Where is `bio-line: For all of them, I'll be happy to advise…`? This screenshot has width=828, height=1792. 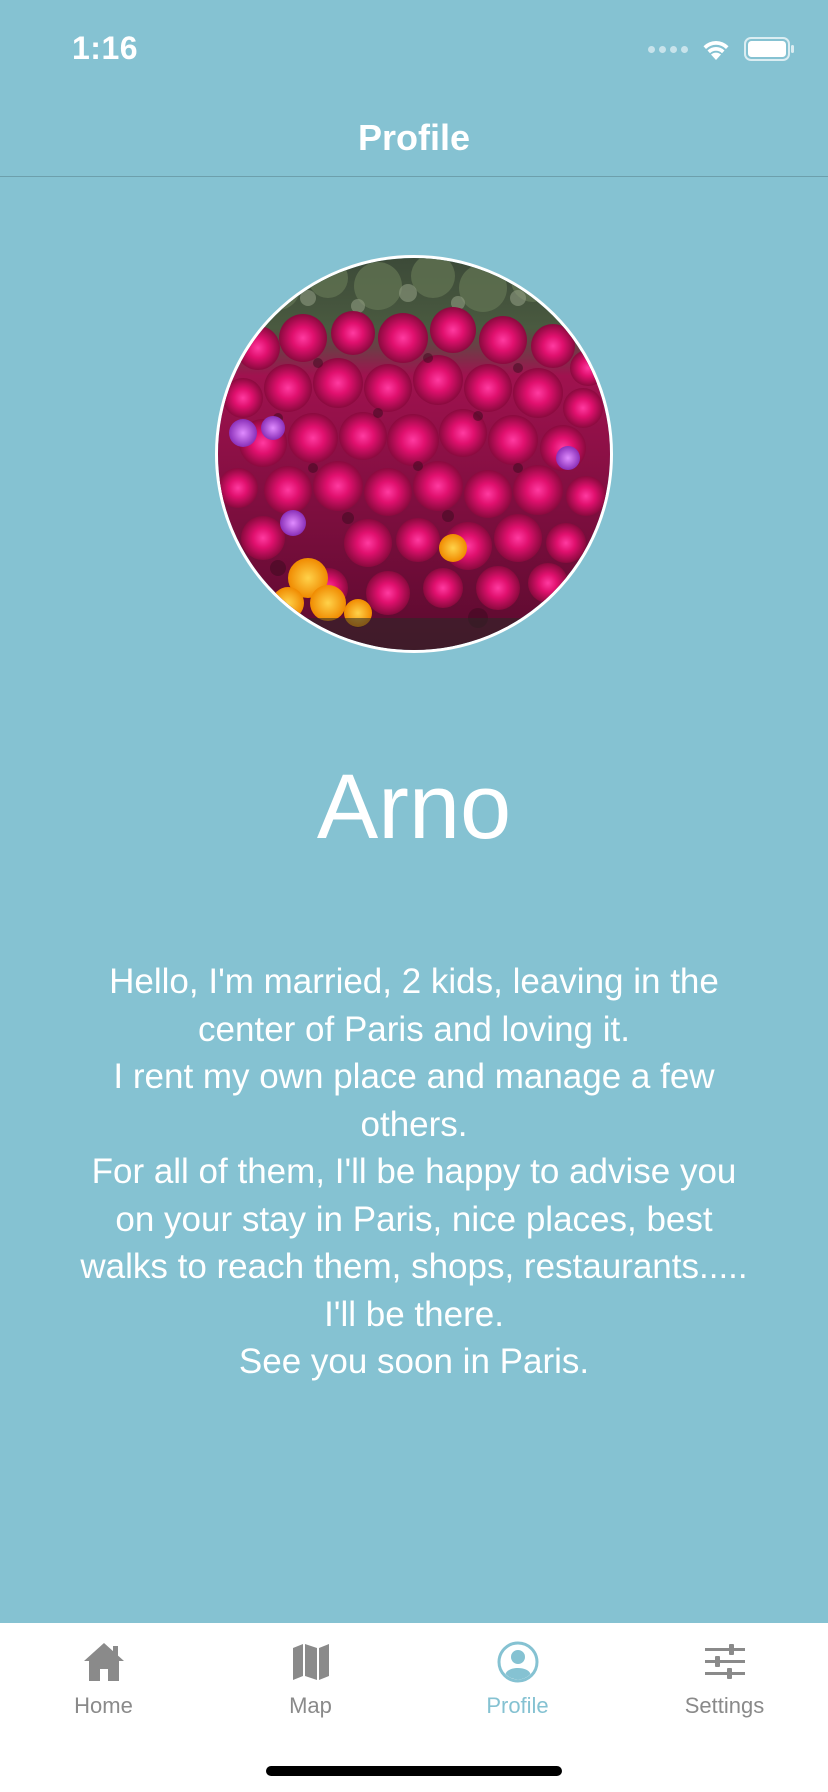 bio-line: For all of them, I'll be happy to advise… is located at coordinates (414, 1171).